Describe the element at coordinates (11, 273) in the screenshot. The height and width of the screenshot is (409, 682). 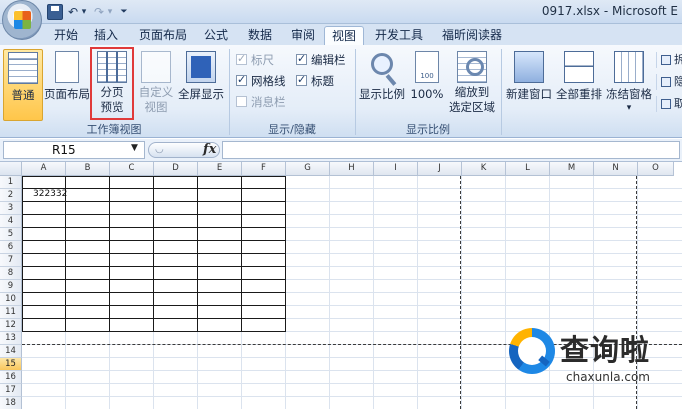
I see `row-header-8: 8` at that location.